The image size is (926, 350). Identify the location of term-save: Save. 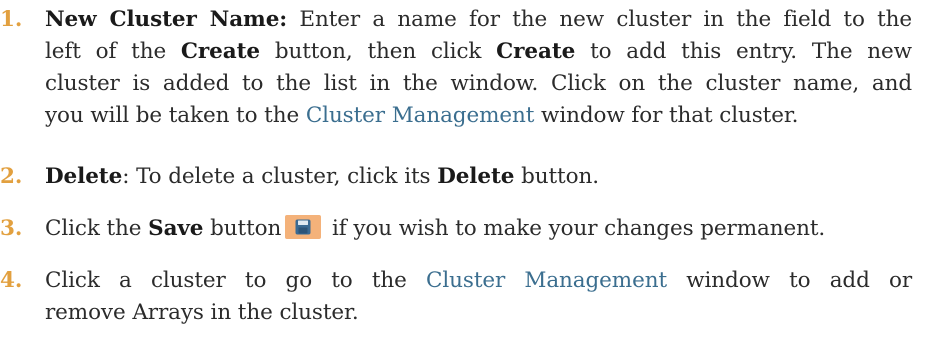
(176, 228).